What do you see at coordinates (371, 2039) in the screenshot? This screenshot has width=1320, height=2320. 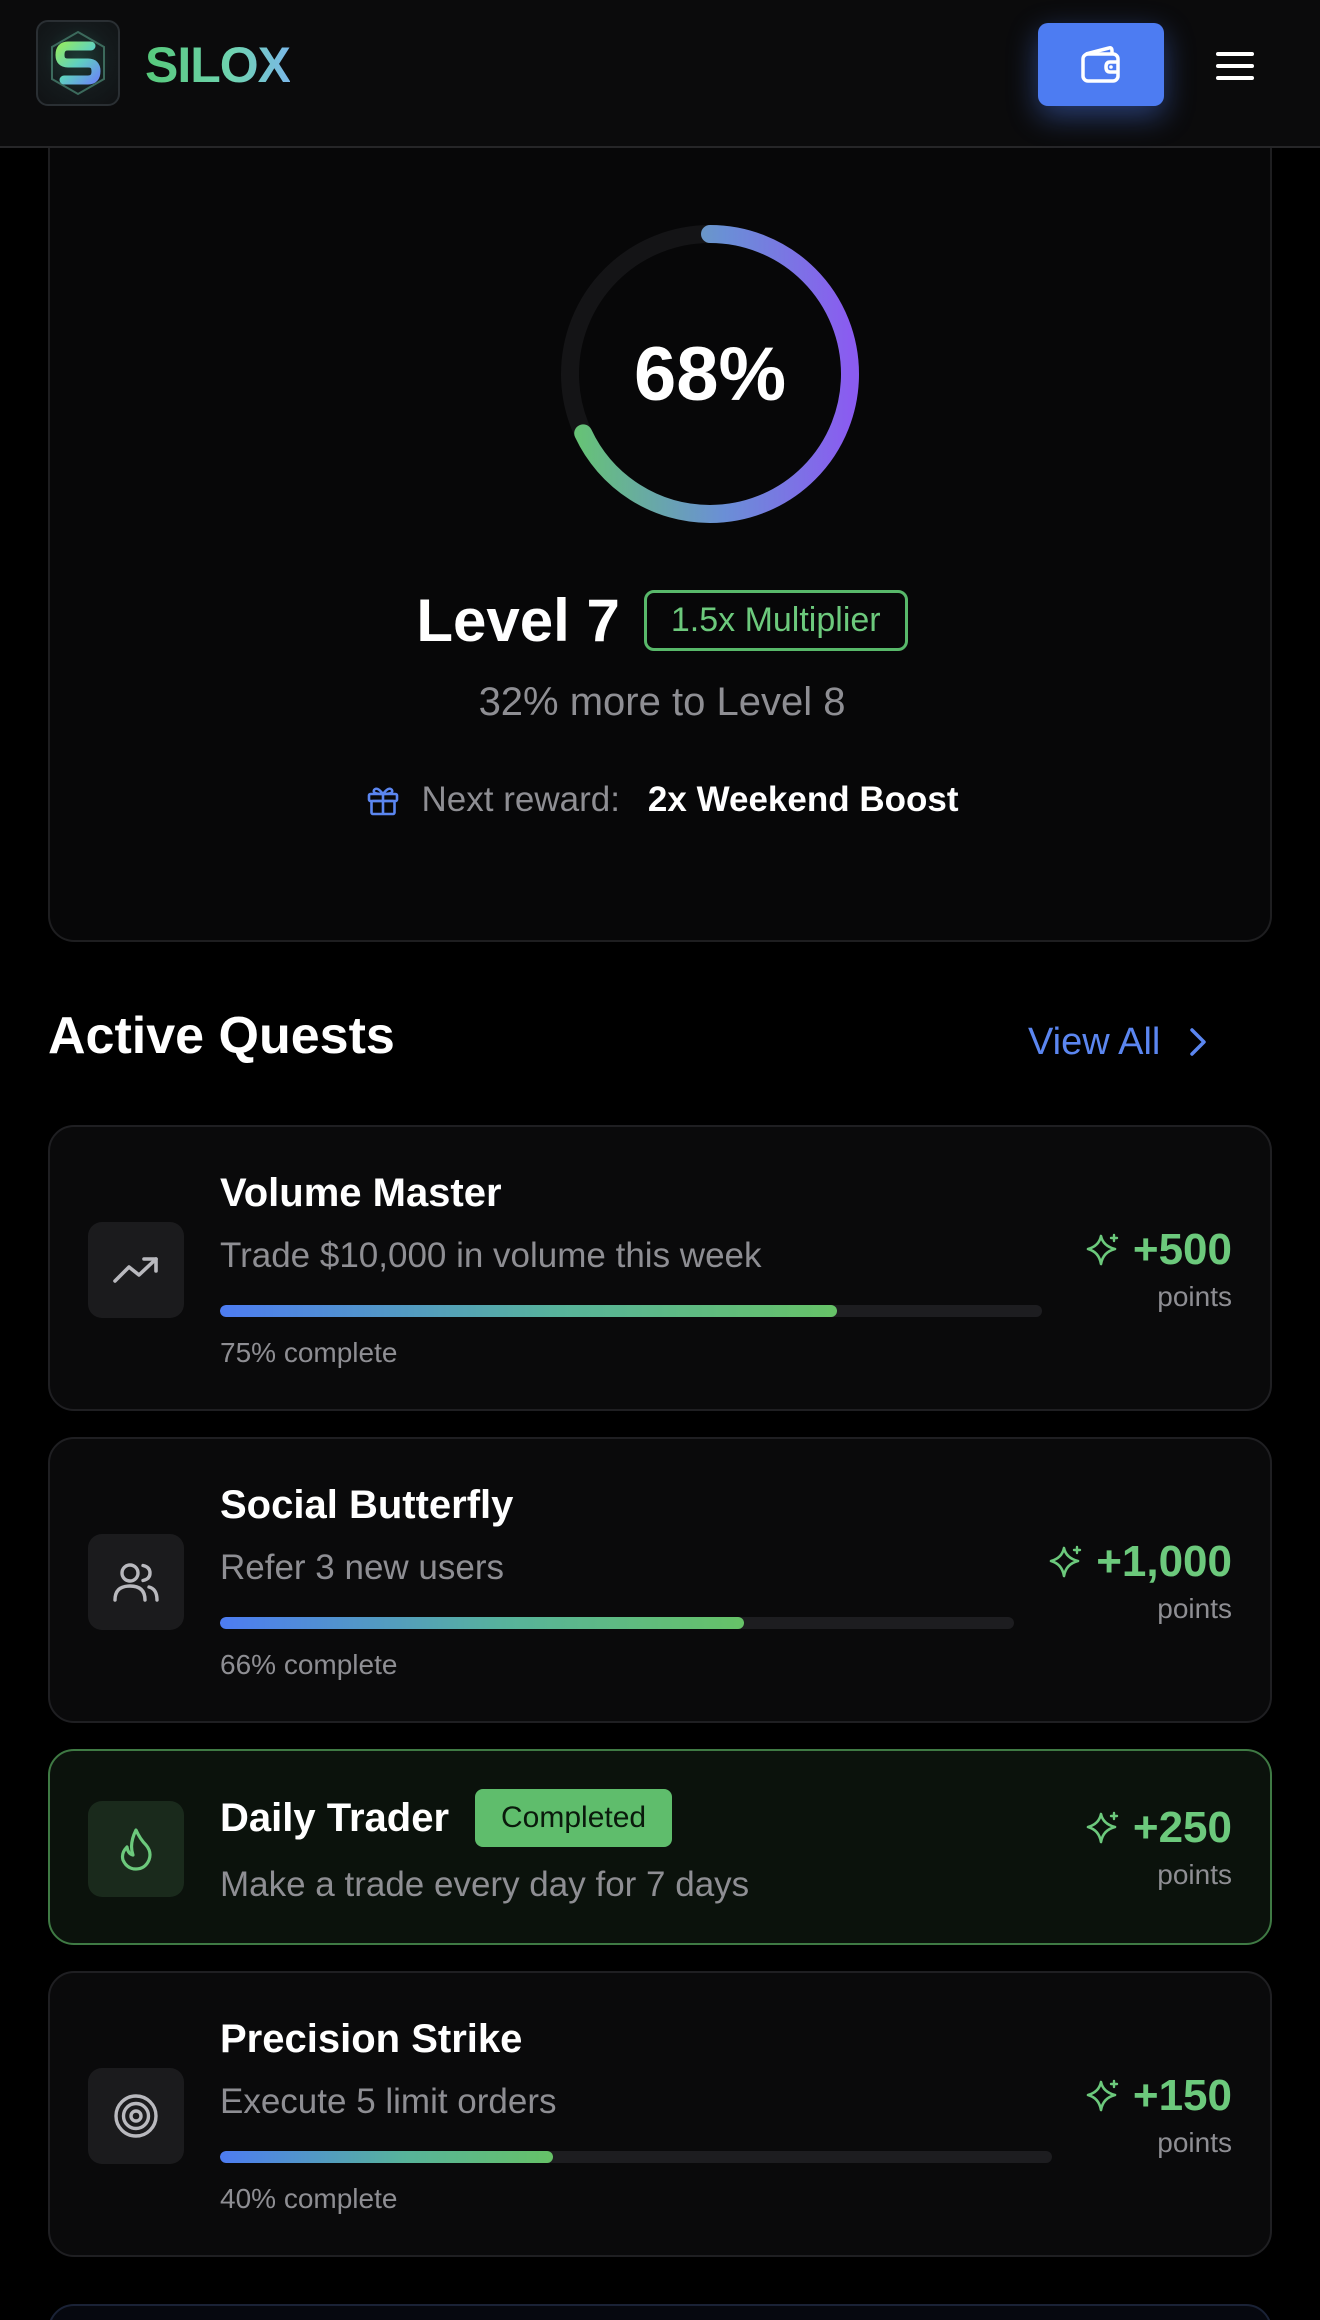 I see `quest-title: Precision Strike` at bounding box center [371, 2039].